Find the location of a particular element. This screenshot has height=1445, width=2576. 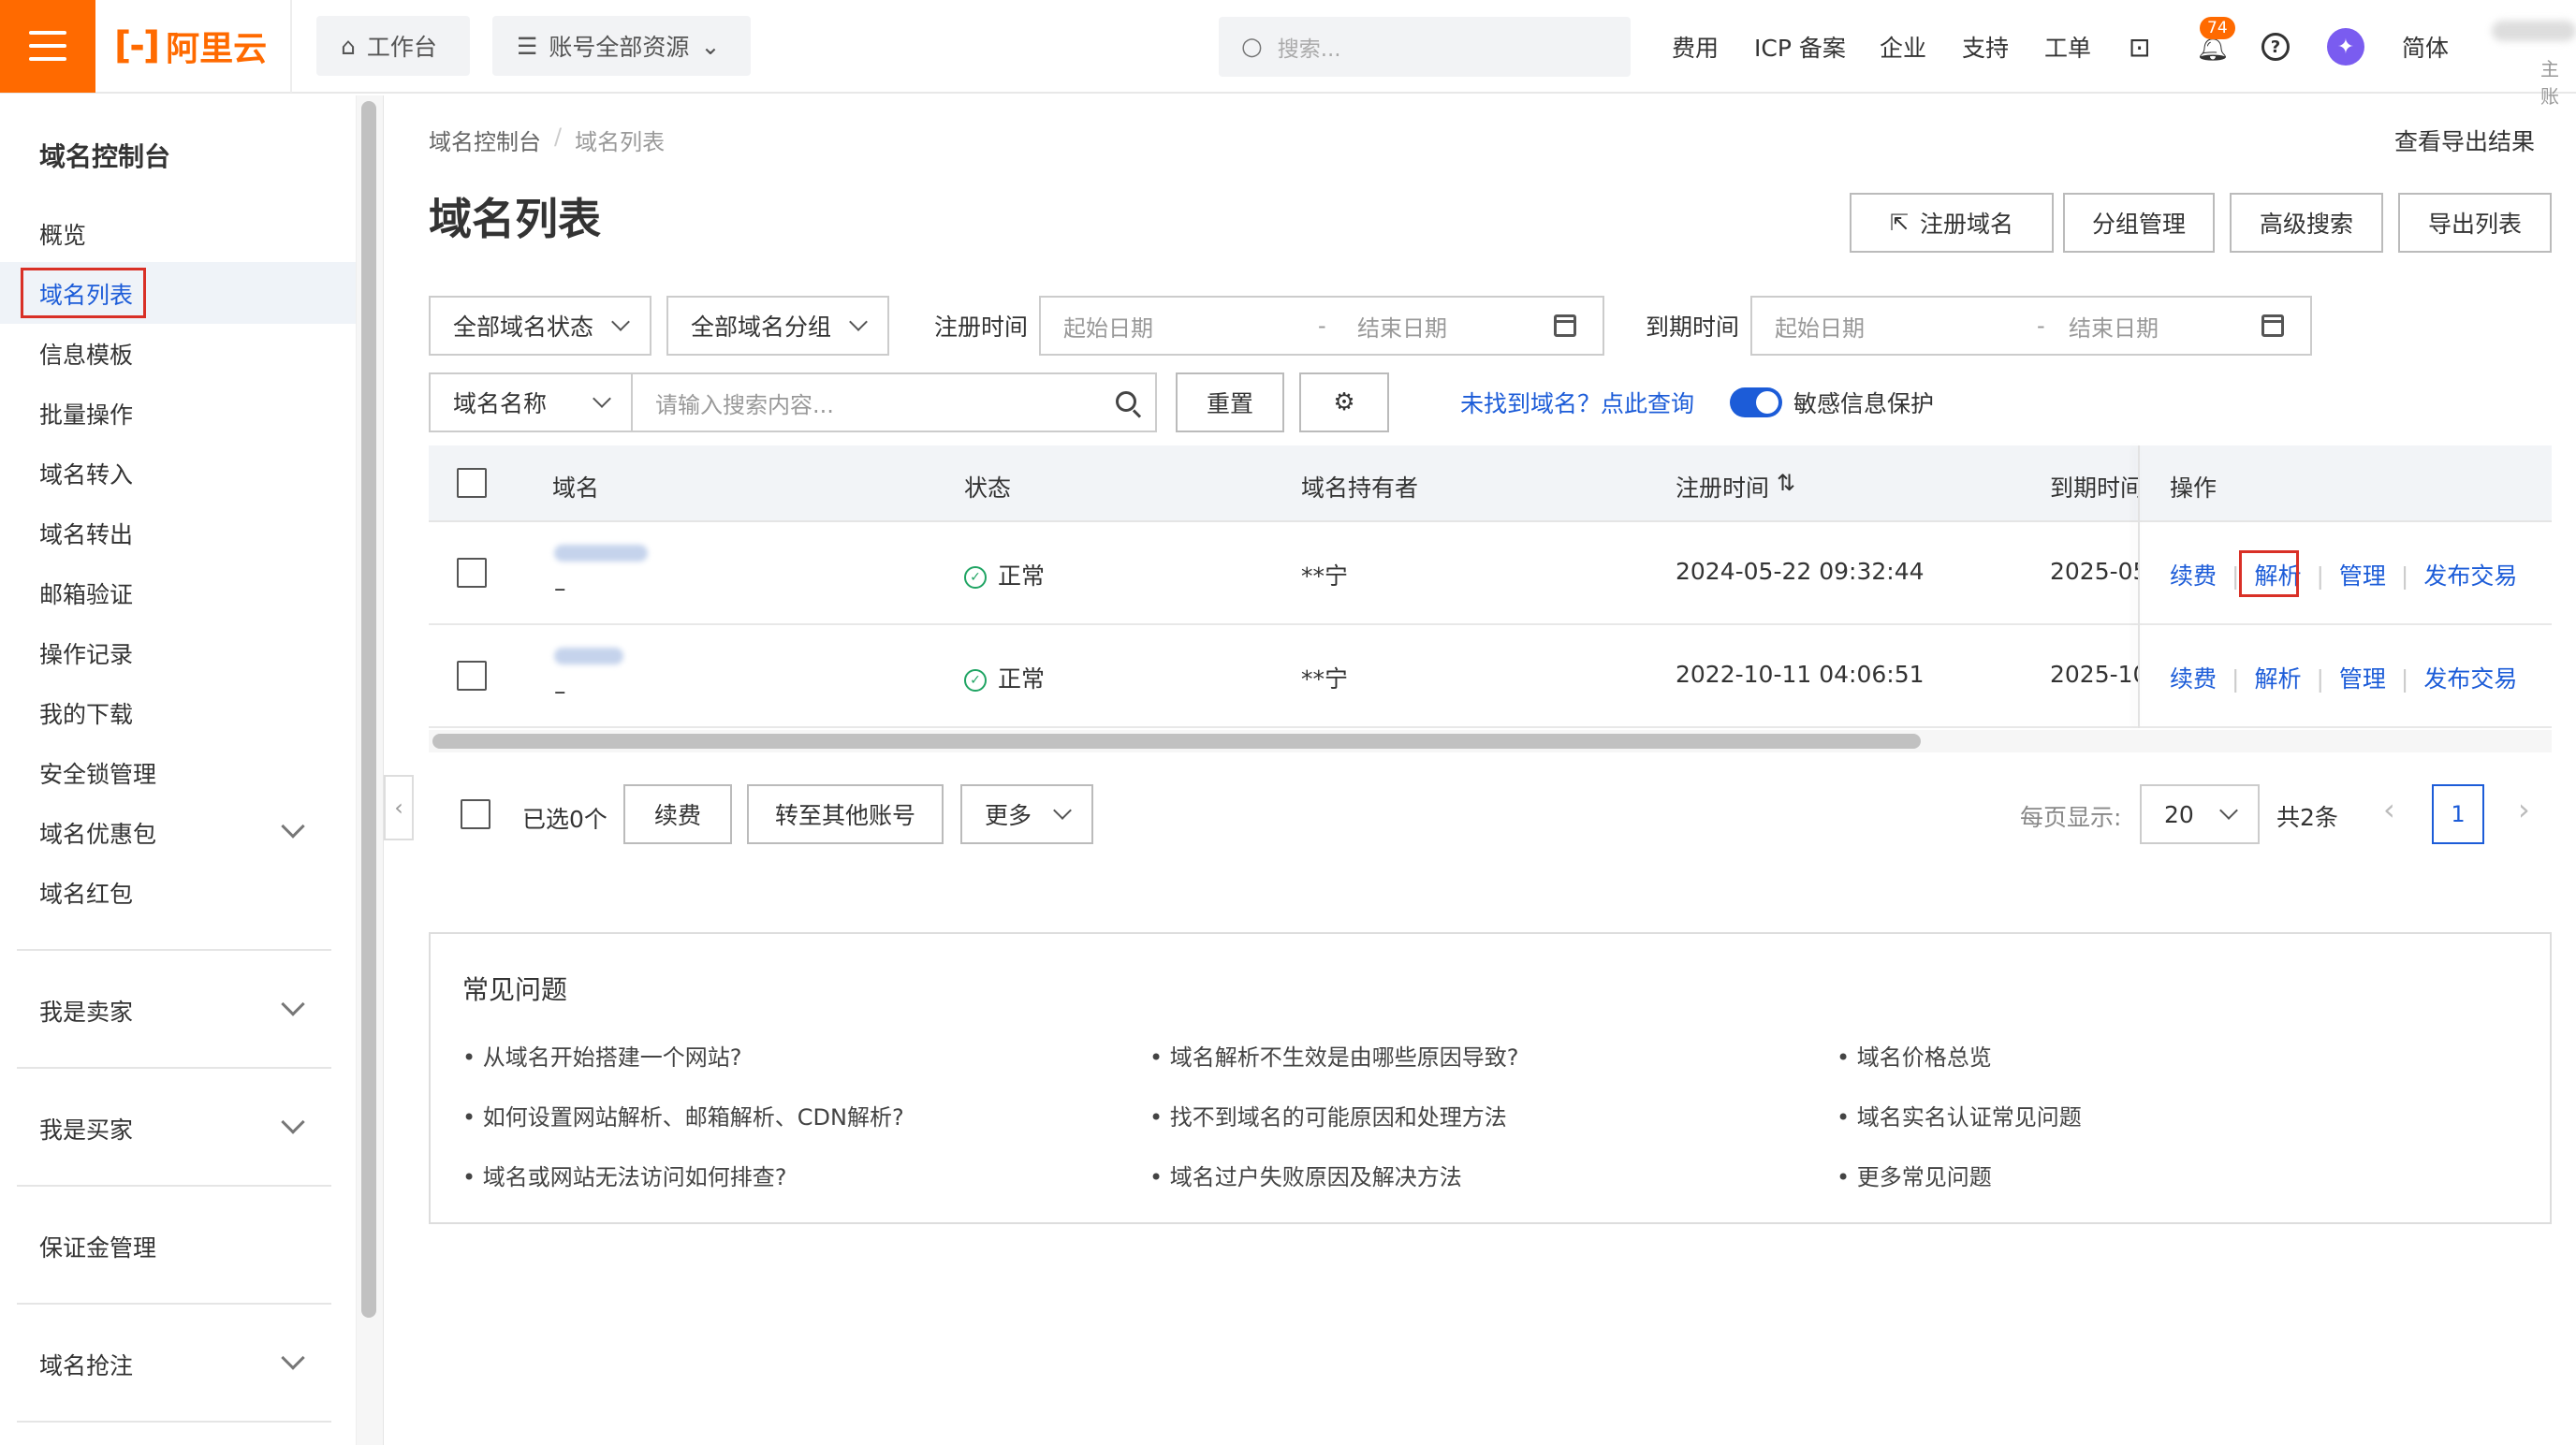

reg-start-date: 起始日期 is located at coordinates (1190, 326).